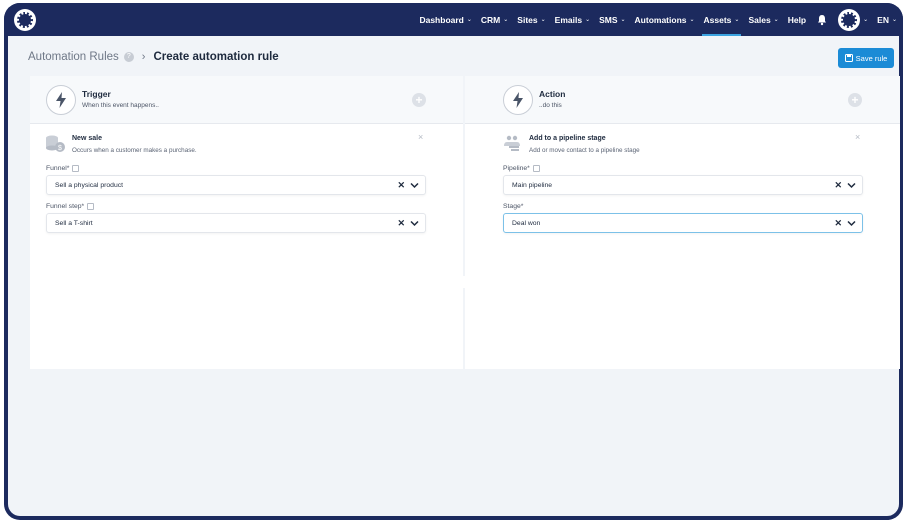 The width and height of the screenshot is (907, 523). I want to click on nav-item-automations: Automations ⌄, so click(665, 19).